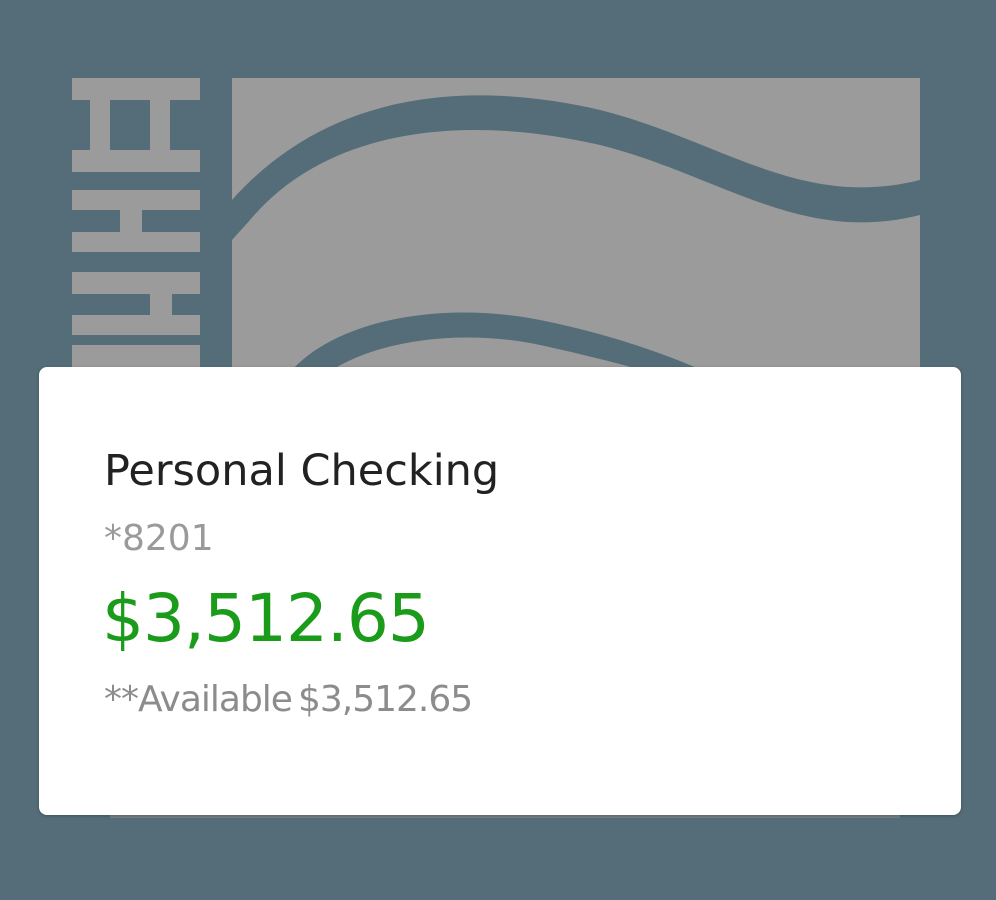  What do you see at coordinates (198, 699) in the screenshot?
I see `available-label: **Available` at bounding box center [198, 699].